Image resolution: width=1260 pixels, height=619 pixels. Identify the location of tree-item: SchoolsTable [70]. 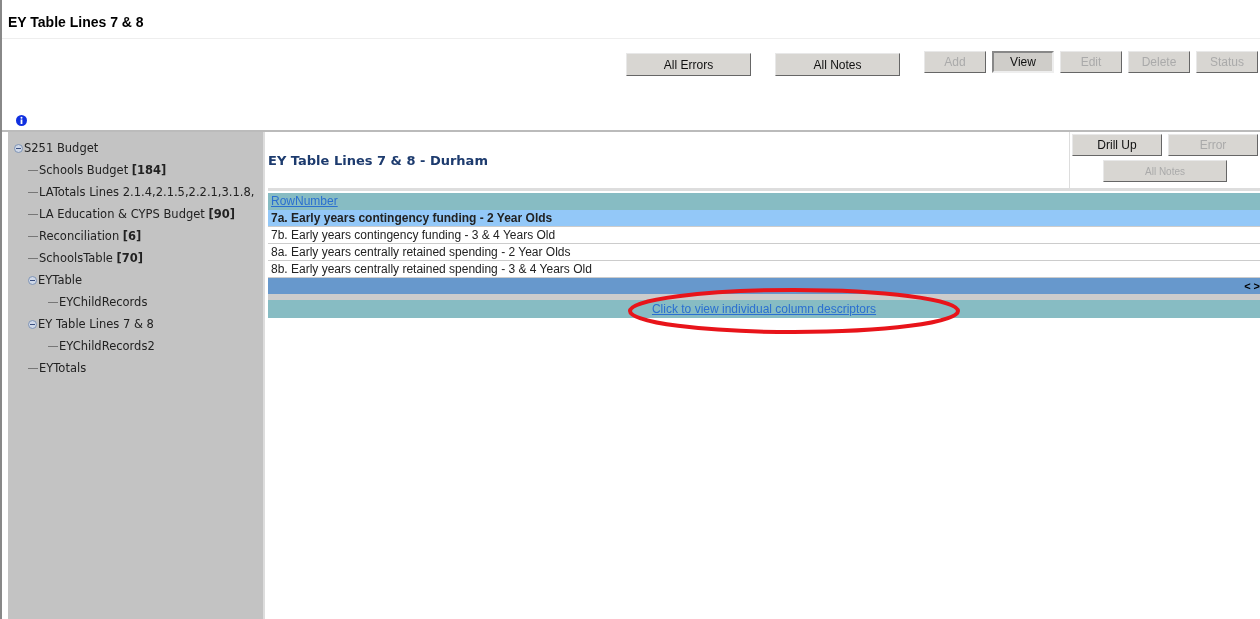
(91, 258).